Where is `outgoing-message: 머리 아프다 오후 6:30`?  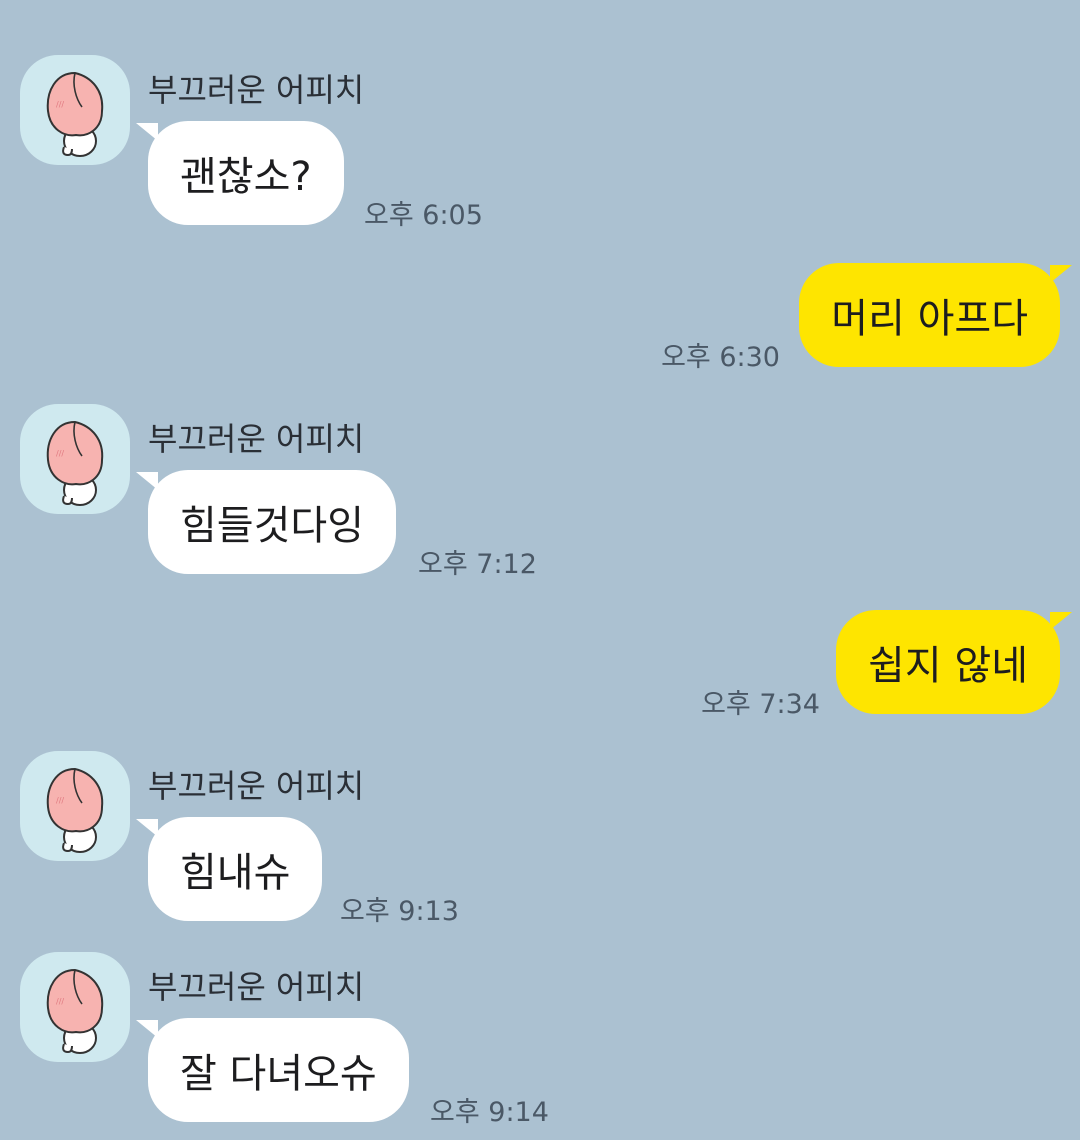
outgoing-message: 머리 아프다 오후 6:30 is located at coordinates (616, 318).